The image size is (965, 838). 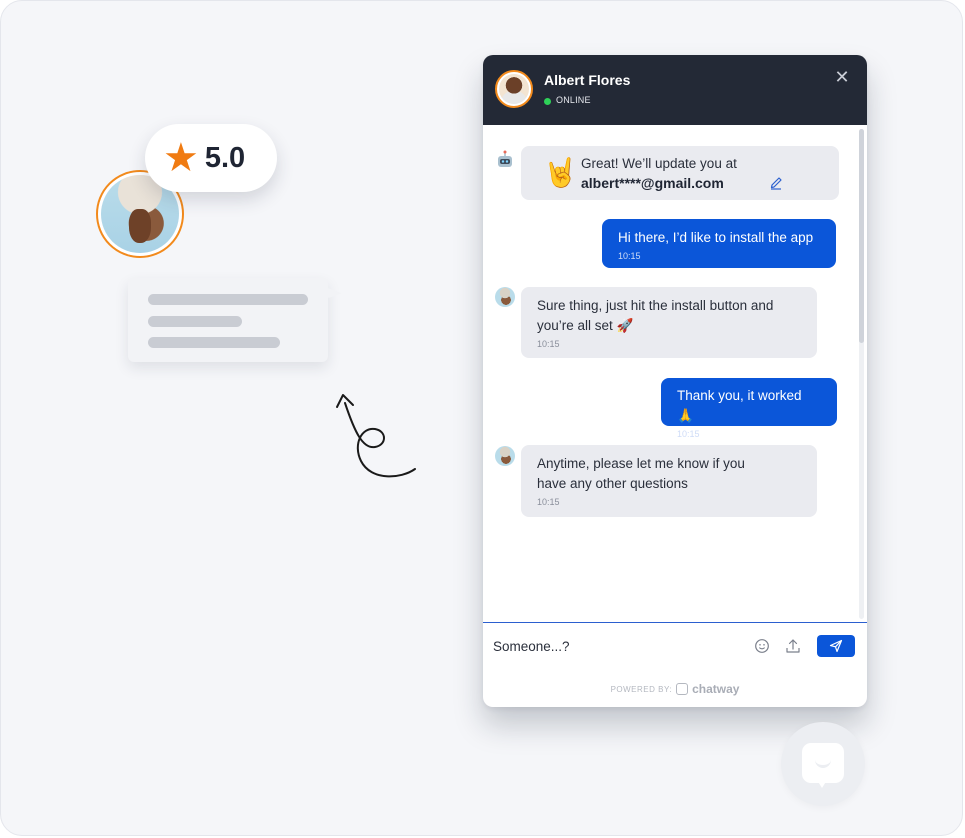 I want to click on arrow-doodle-icon, so click(x=376, y=436).